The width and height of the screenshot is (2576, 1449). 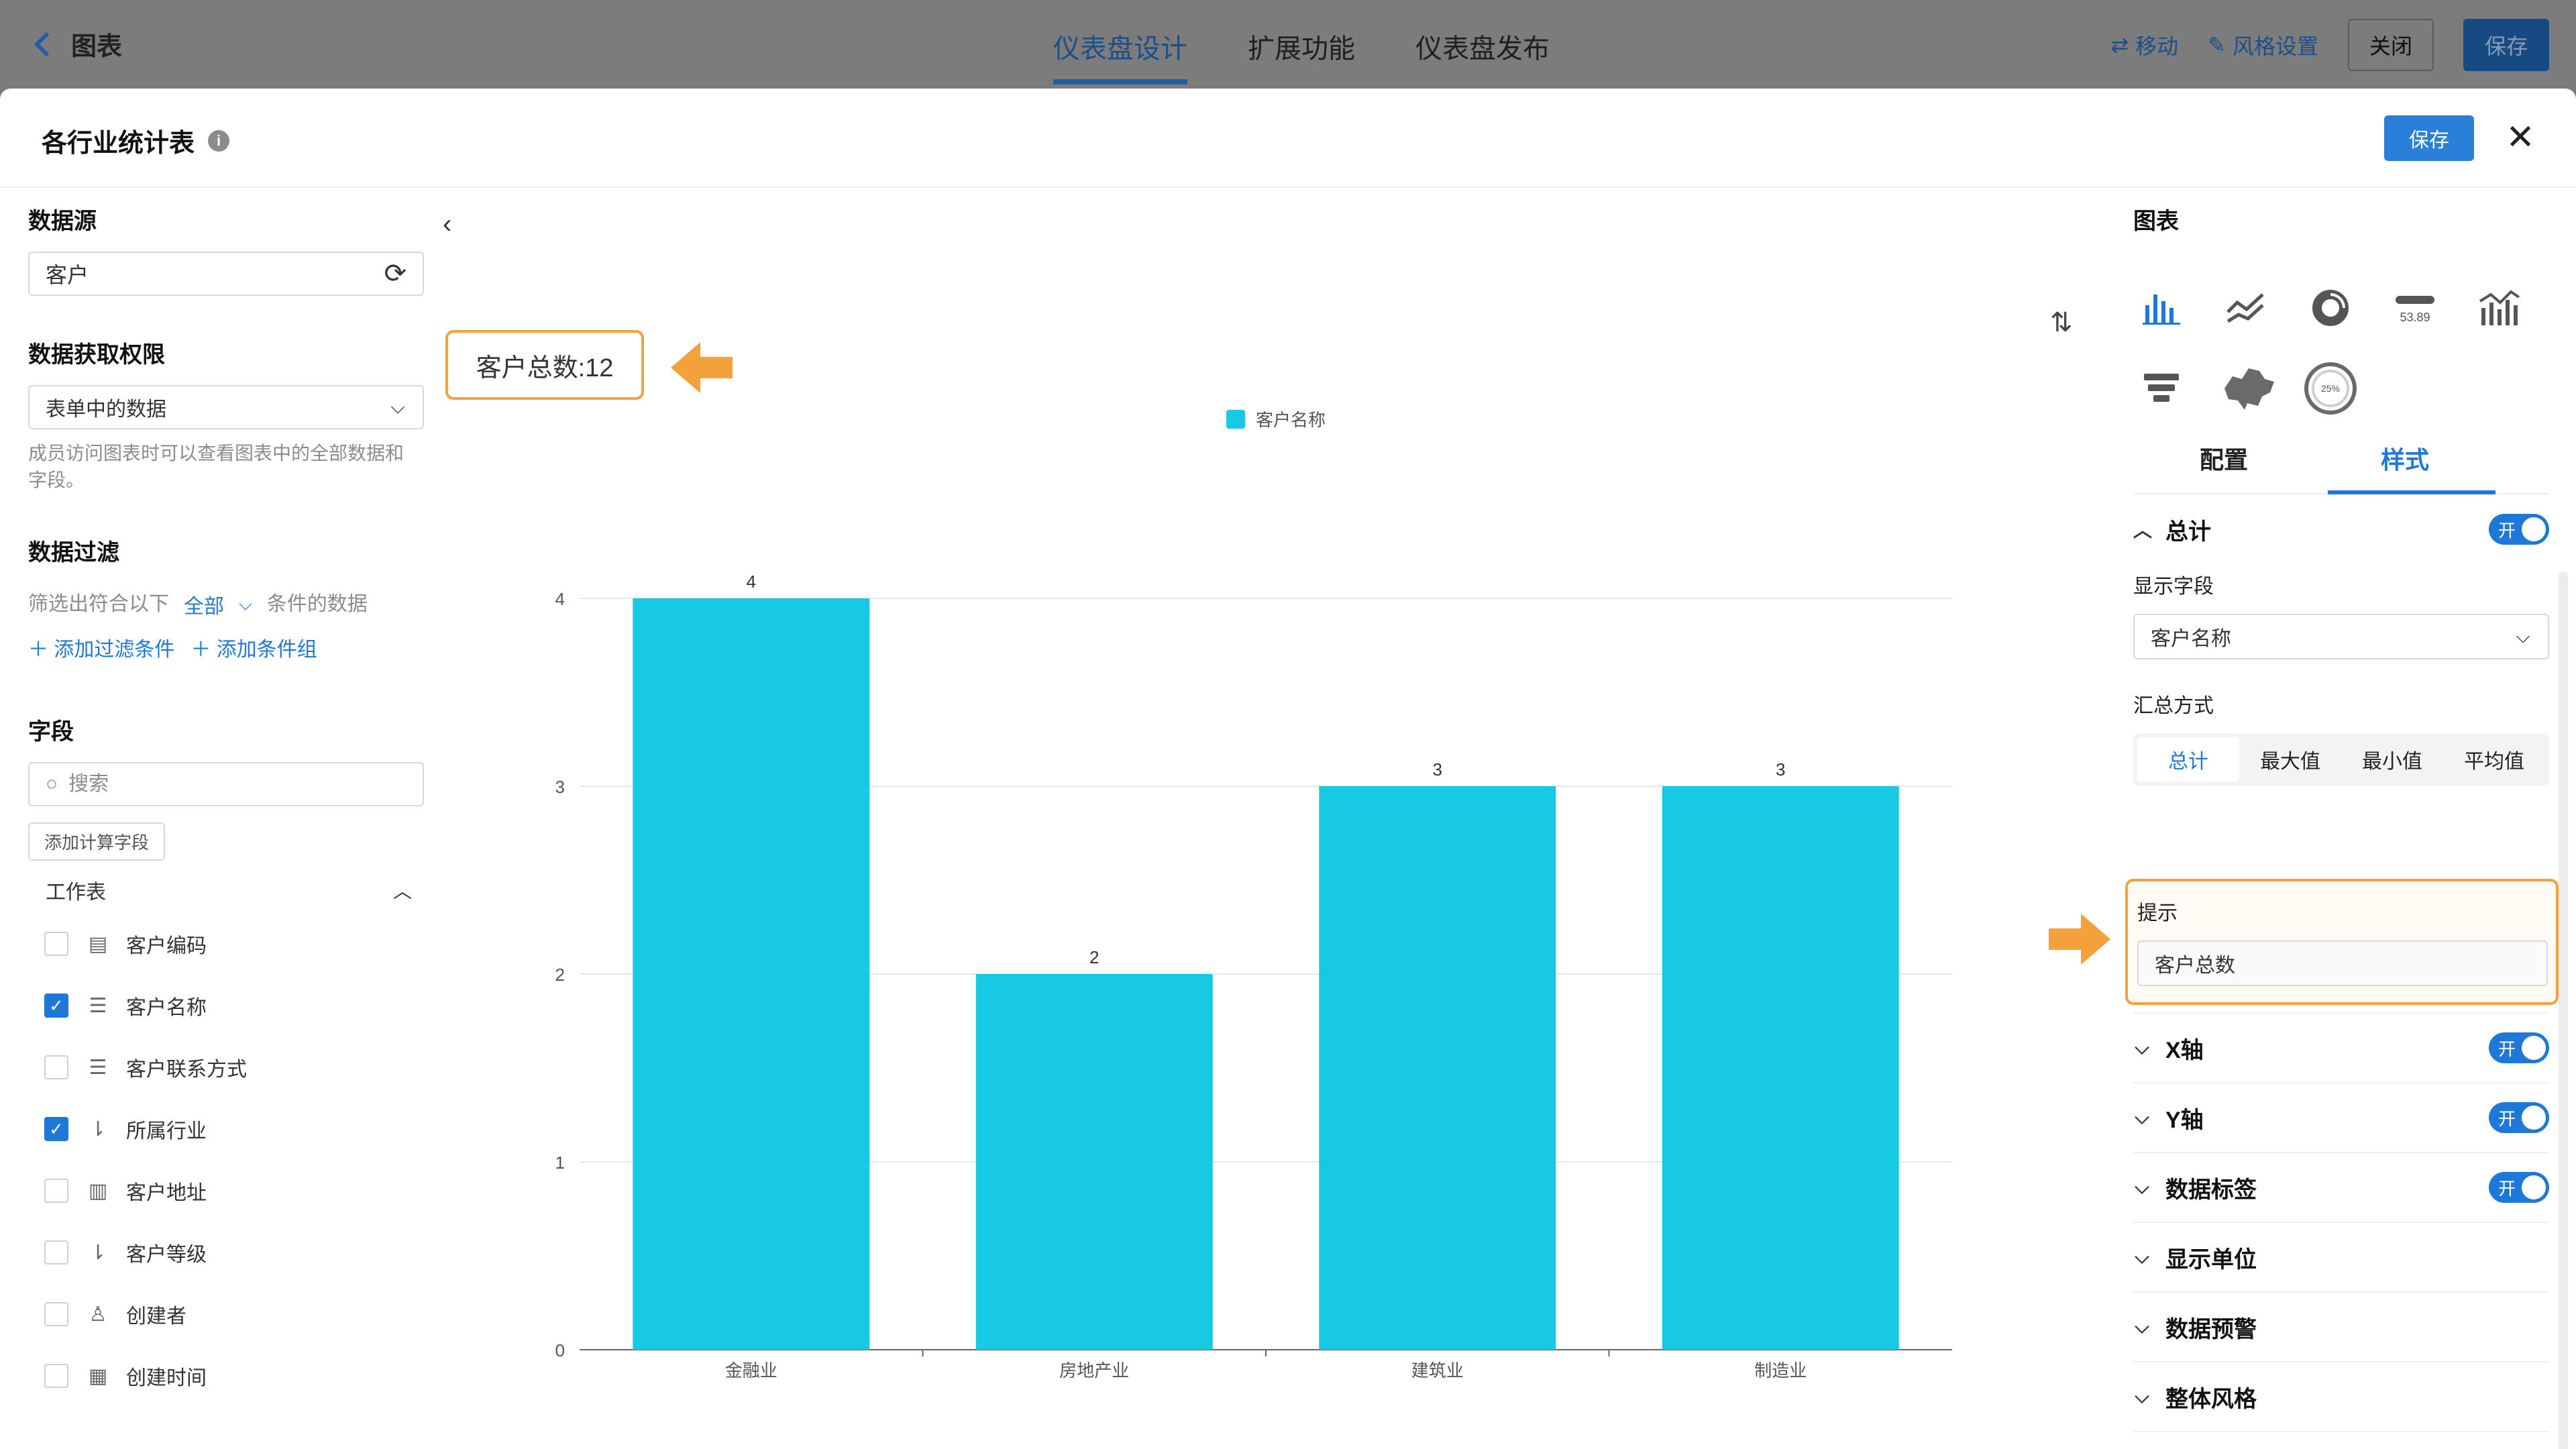 What do you see at coordinates (51, 732) in the screenshot?
I see `fields-title: 字段` at bounding box center [51, 732].